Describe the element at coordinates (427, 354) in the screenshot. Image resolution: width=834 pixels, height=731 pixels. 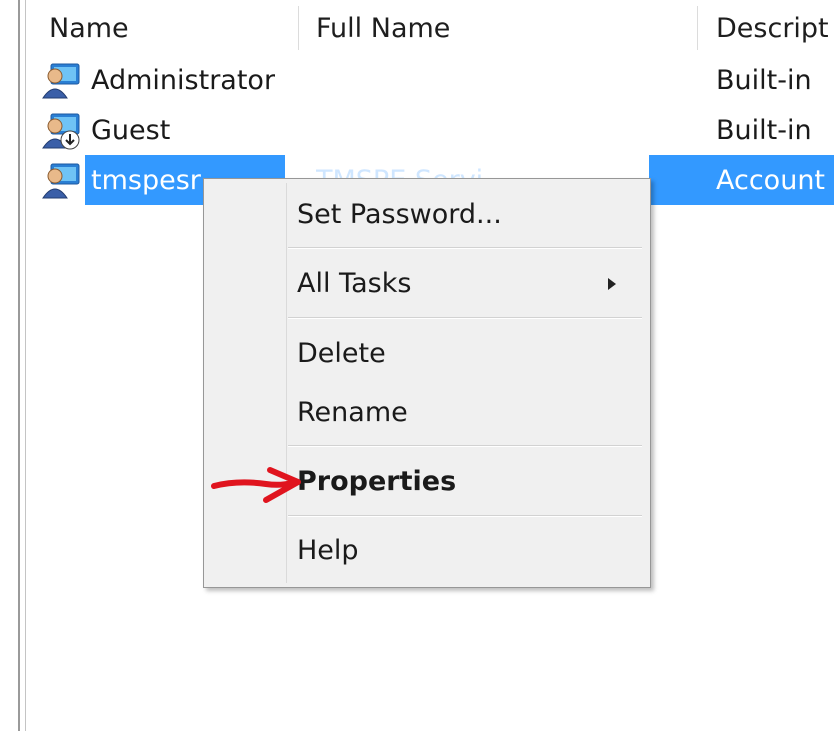
I see `menu-item-delete: Delete` at that location.